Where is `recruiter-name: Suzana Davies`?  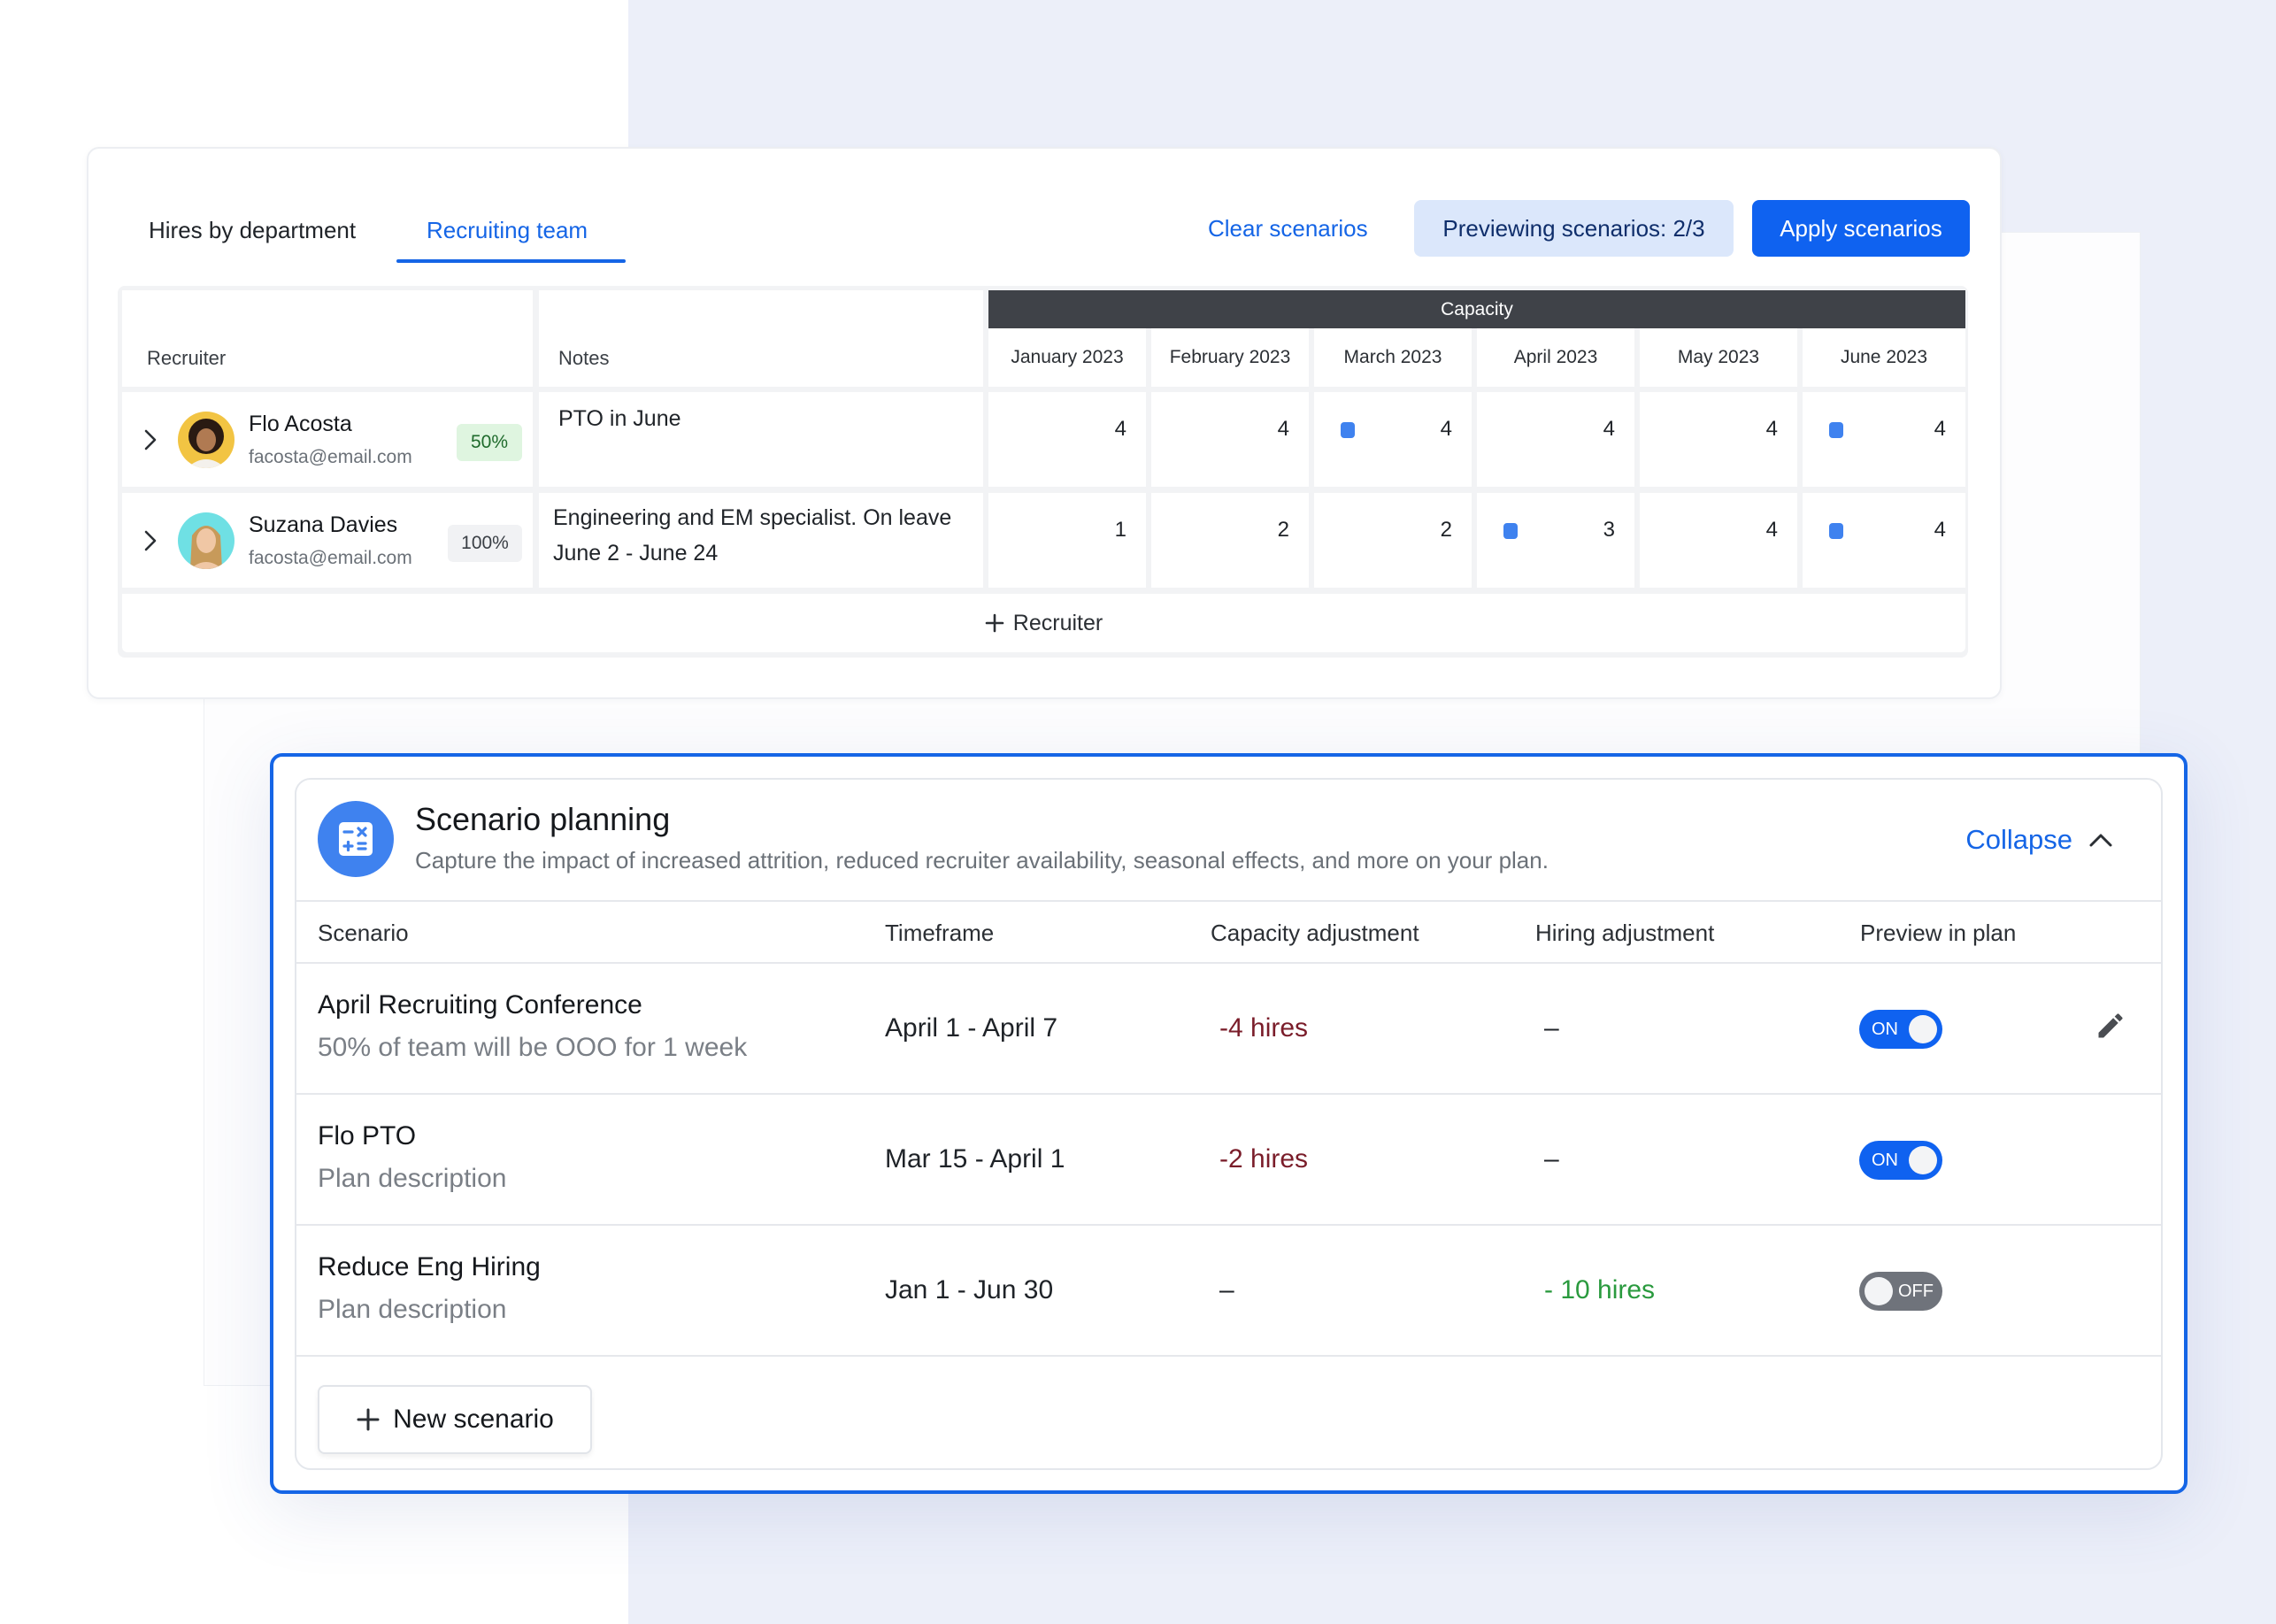 recruiter-name: Suzana Davies is located at coordinates (323, 524).